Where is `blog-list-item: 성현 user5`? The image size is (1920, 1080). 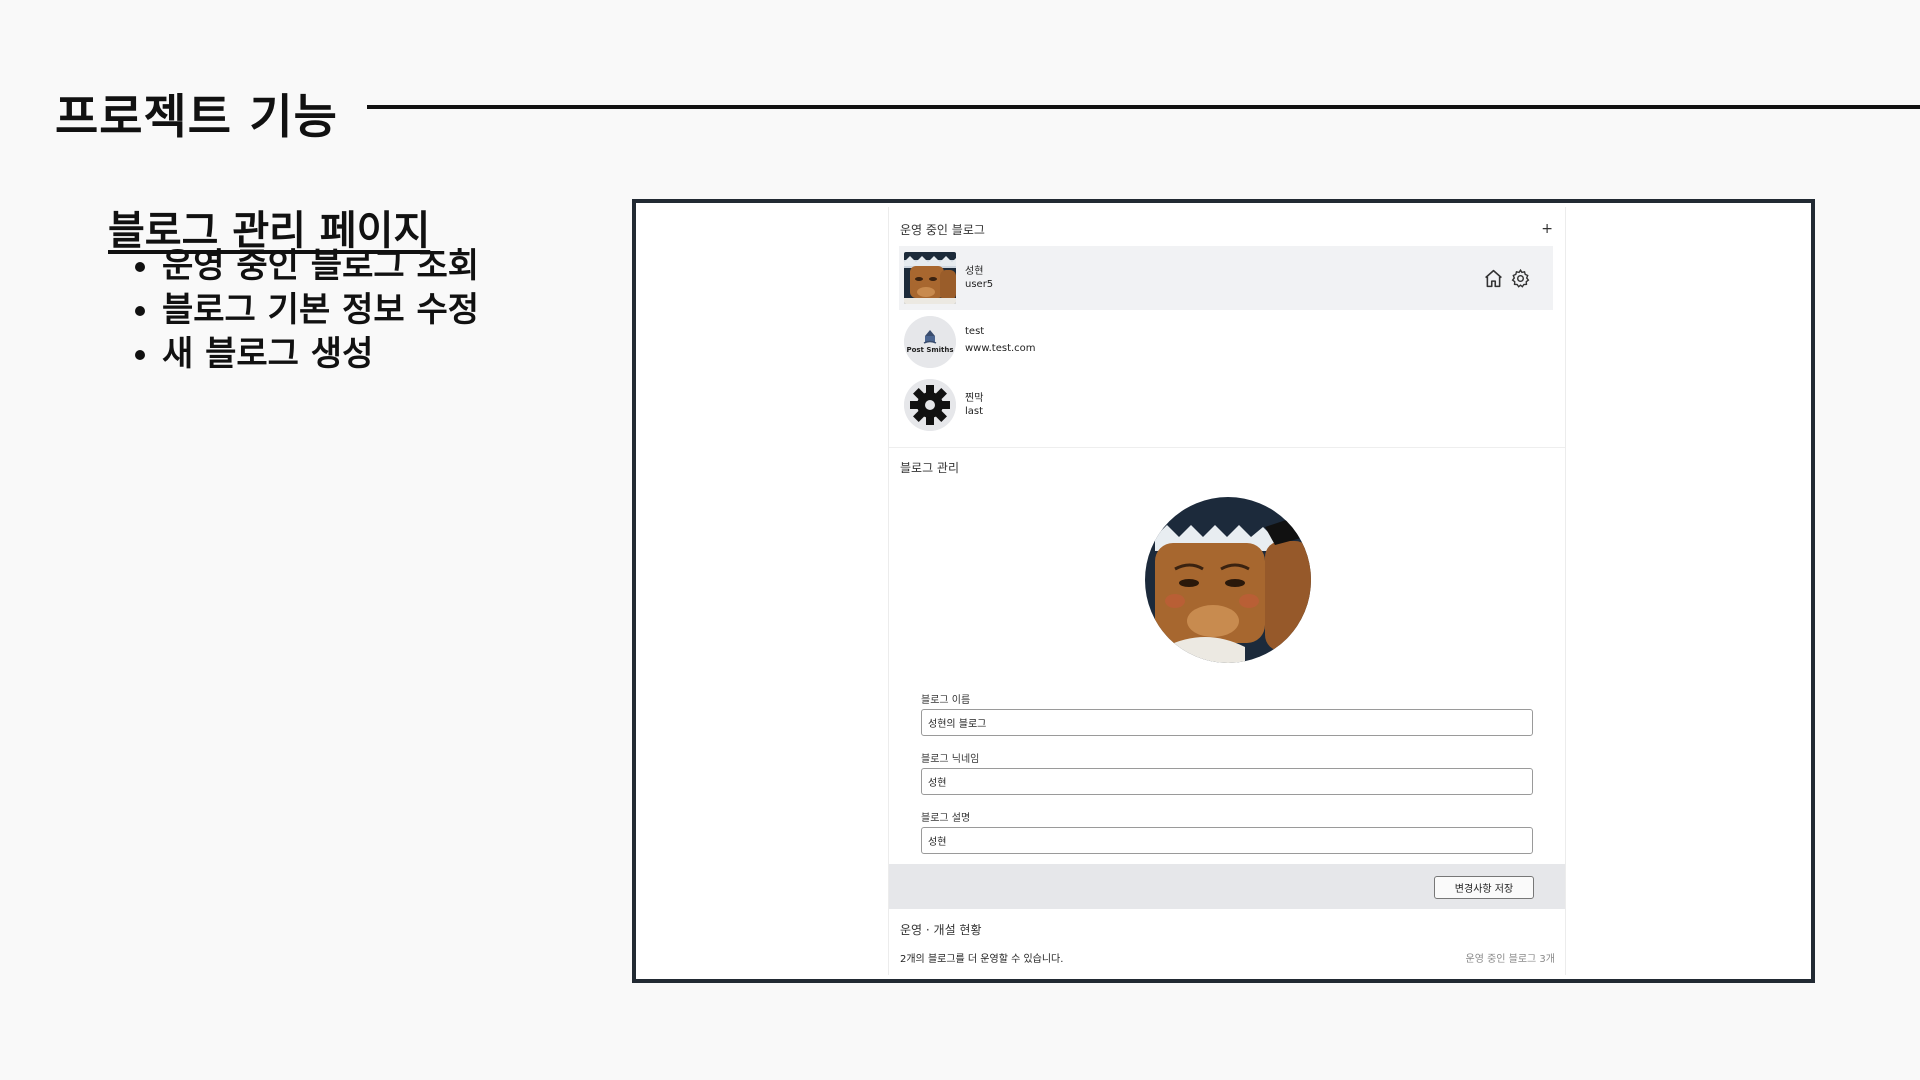 blog-list-item: 성현 user5 is located at coordinates (1226, 278).